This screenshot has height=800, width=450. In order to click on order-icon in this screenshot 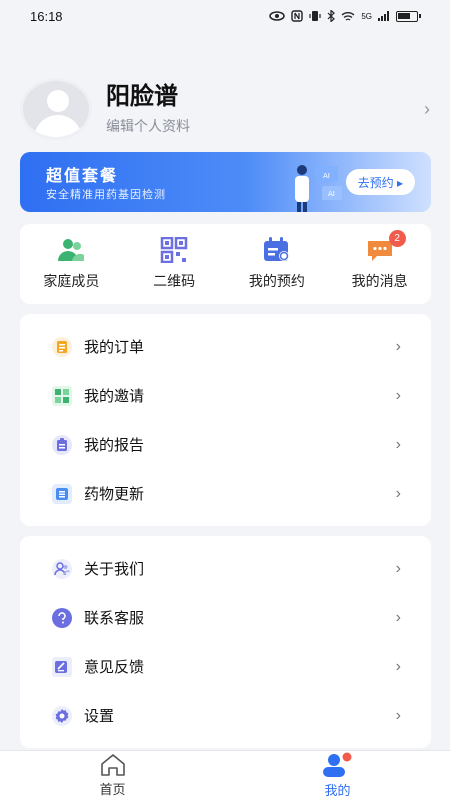, I will do `click(62, 346)`.